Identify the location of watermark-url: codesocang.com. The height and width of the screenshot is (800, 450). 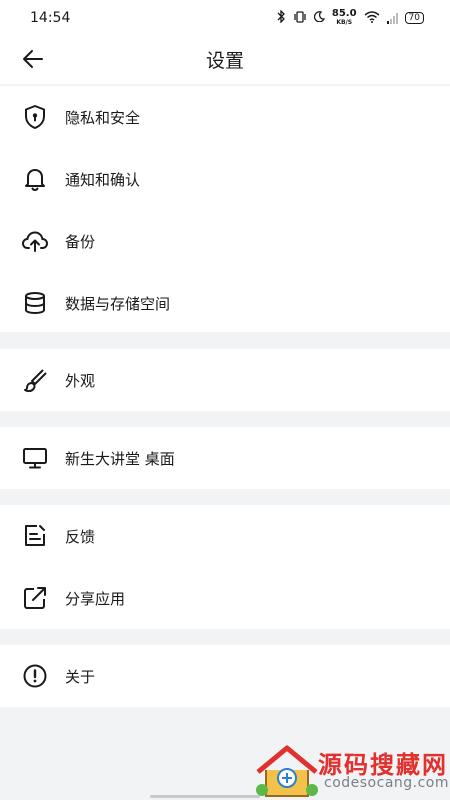
(387, 783).